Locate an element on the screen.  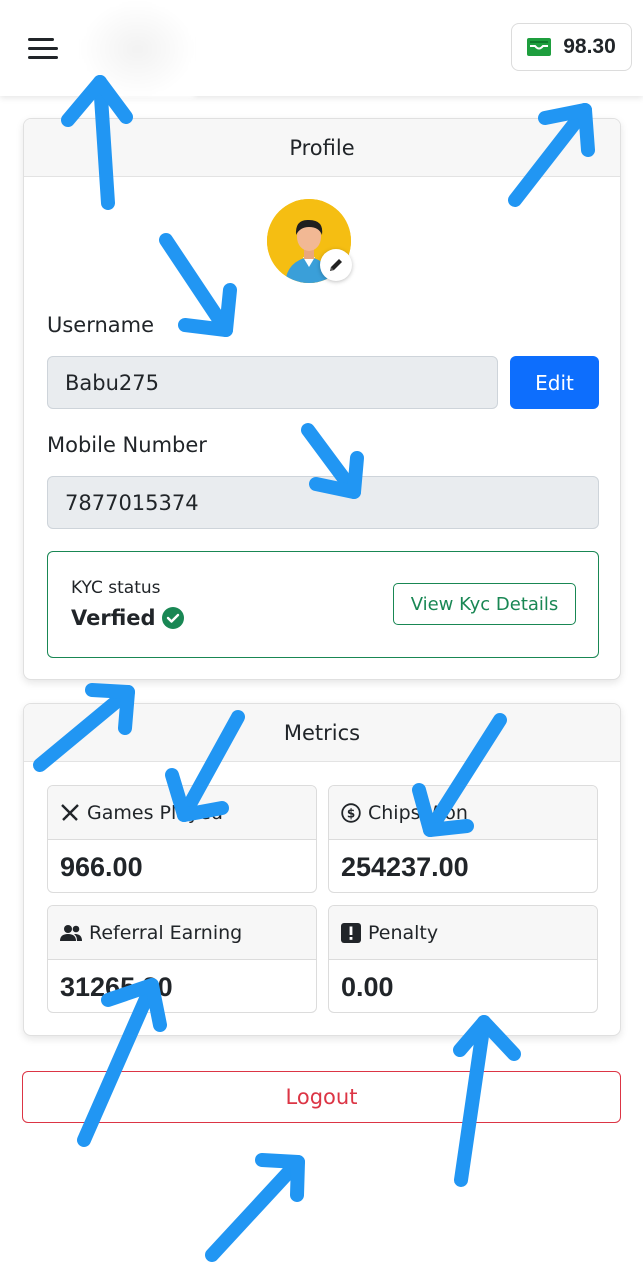
metric-referral-earning: Referral Earning 31265.80 is located at coordinates (182, 959).